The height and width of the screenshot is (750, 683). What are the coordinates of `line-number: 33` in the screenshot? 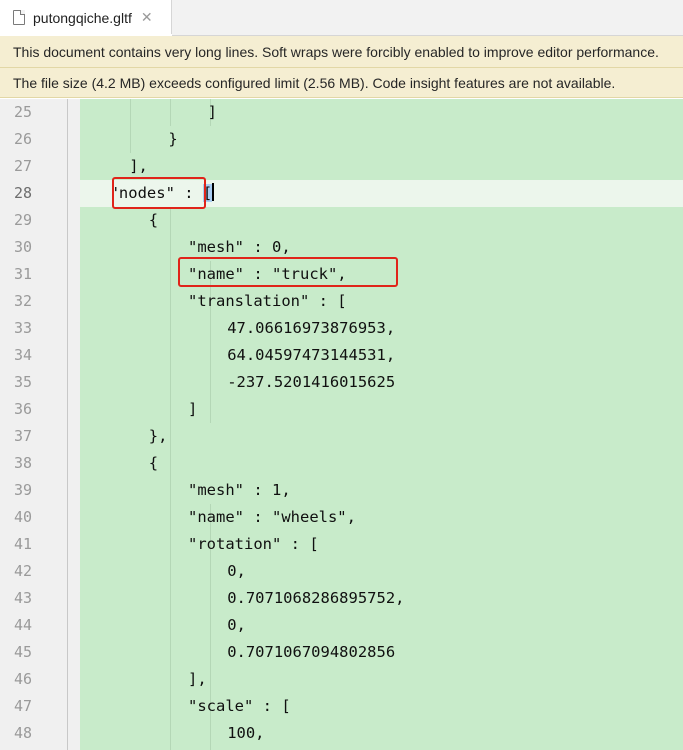 It's located at (22, 328).